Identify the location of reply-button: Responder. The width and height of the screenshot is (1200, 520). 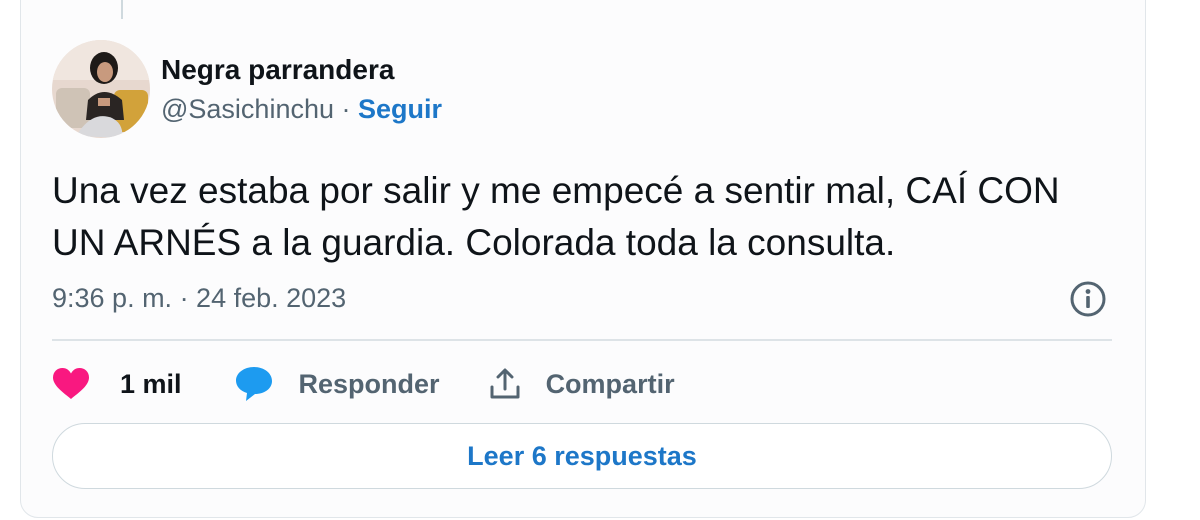
(337, 384).